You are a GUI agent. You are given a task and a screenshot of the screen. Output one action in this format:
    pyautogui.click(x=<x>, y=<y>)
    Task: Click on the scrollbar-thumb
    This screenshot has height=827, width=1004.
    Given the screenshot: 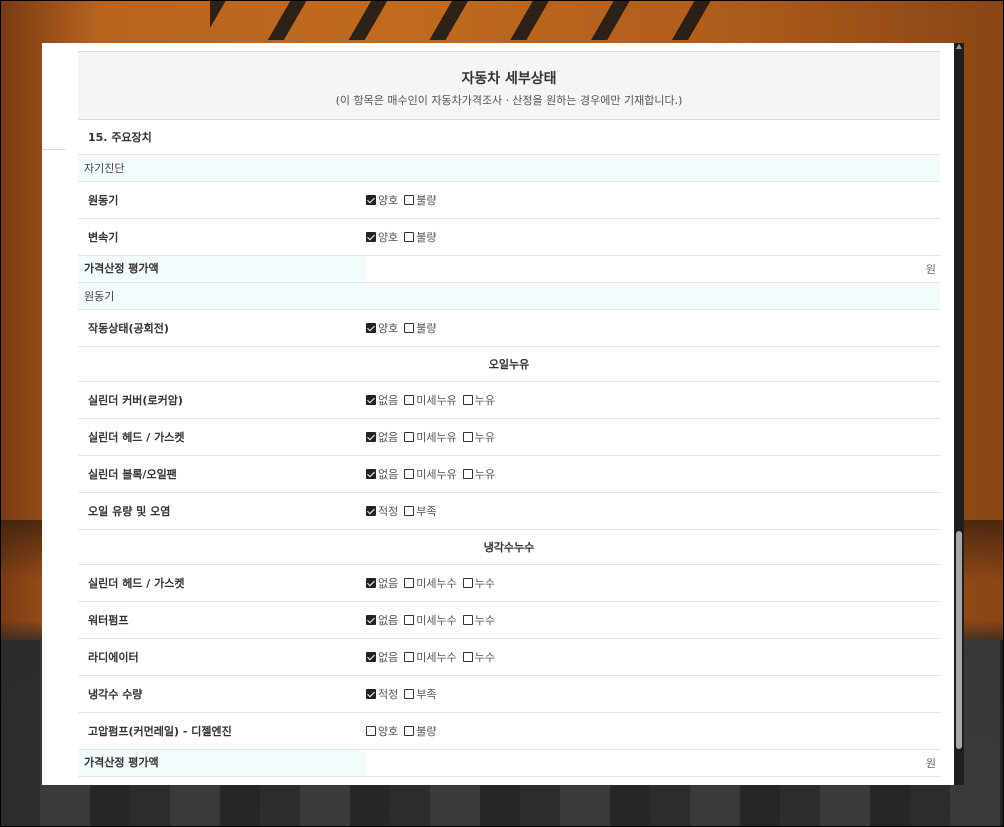 What is the action you would take?
    pyautogui.click(x=959, y=640)
    